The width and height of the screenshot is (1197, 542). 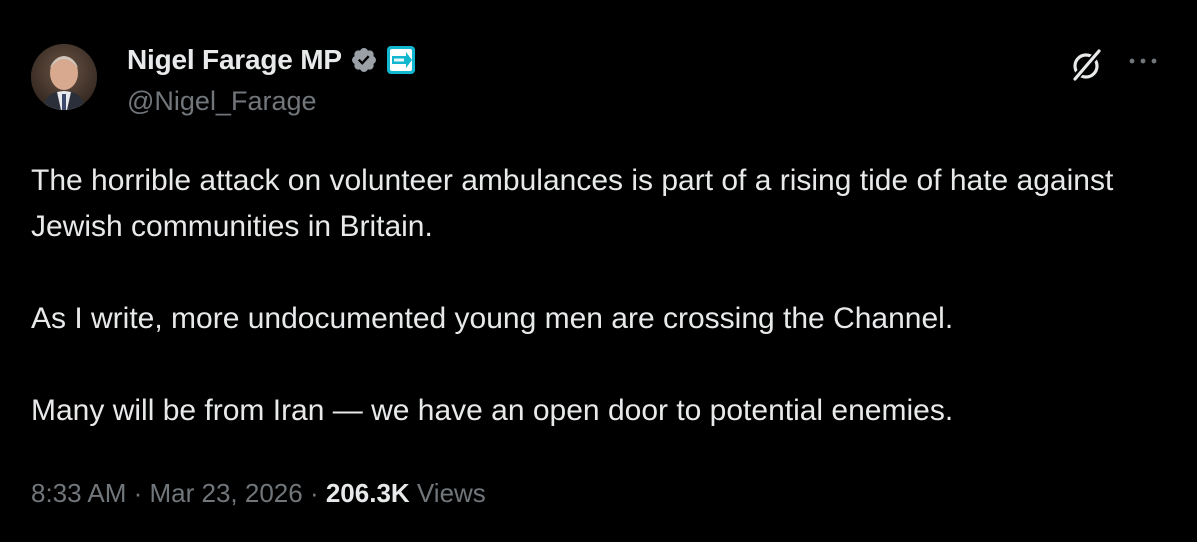 I want to click on tweet-date: Mar 23, 2026, so click(x=226, y=493).